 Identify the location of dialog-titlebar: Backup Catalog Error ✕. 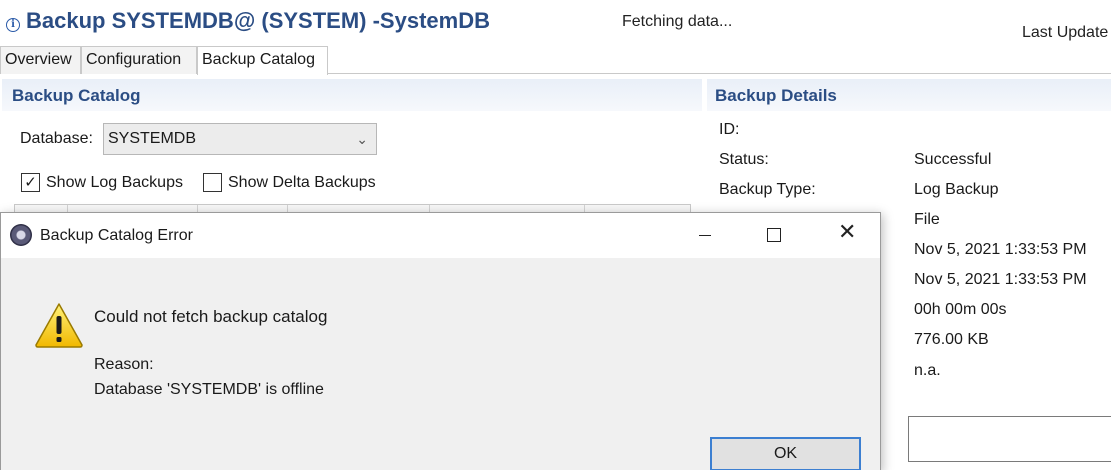
(440, 235).